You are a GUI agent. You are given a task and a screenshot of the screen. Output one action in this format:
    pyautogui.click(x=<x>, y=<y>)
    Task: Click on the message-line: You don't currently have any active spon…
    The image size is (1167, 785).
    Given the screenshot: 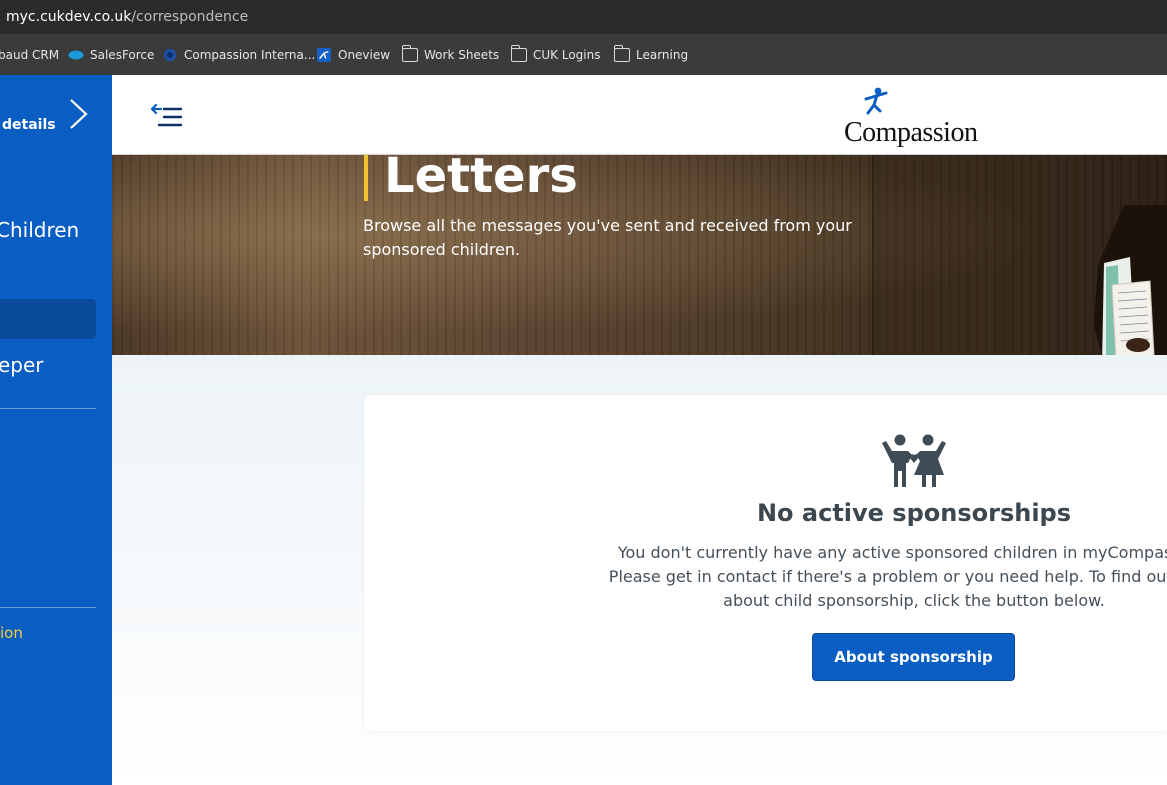 What is the action you would take?
    pyautogui.click(x=892, y=552)
    